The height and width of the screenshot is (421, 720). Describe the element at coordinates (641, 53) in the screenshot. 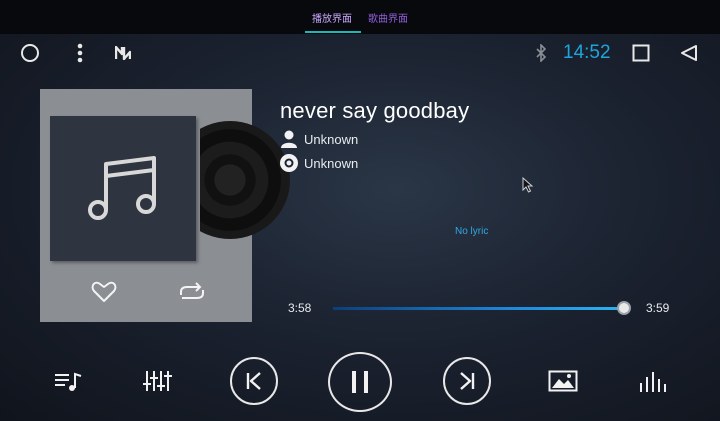

I see `recents-square-icon` at that location.